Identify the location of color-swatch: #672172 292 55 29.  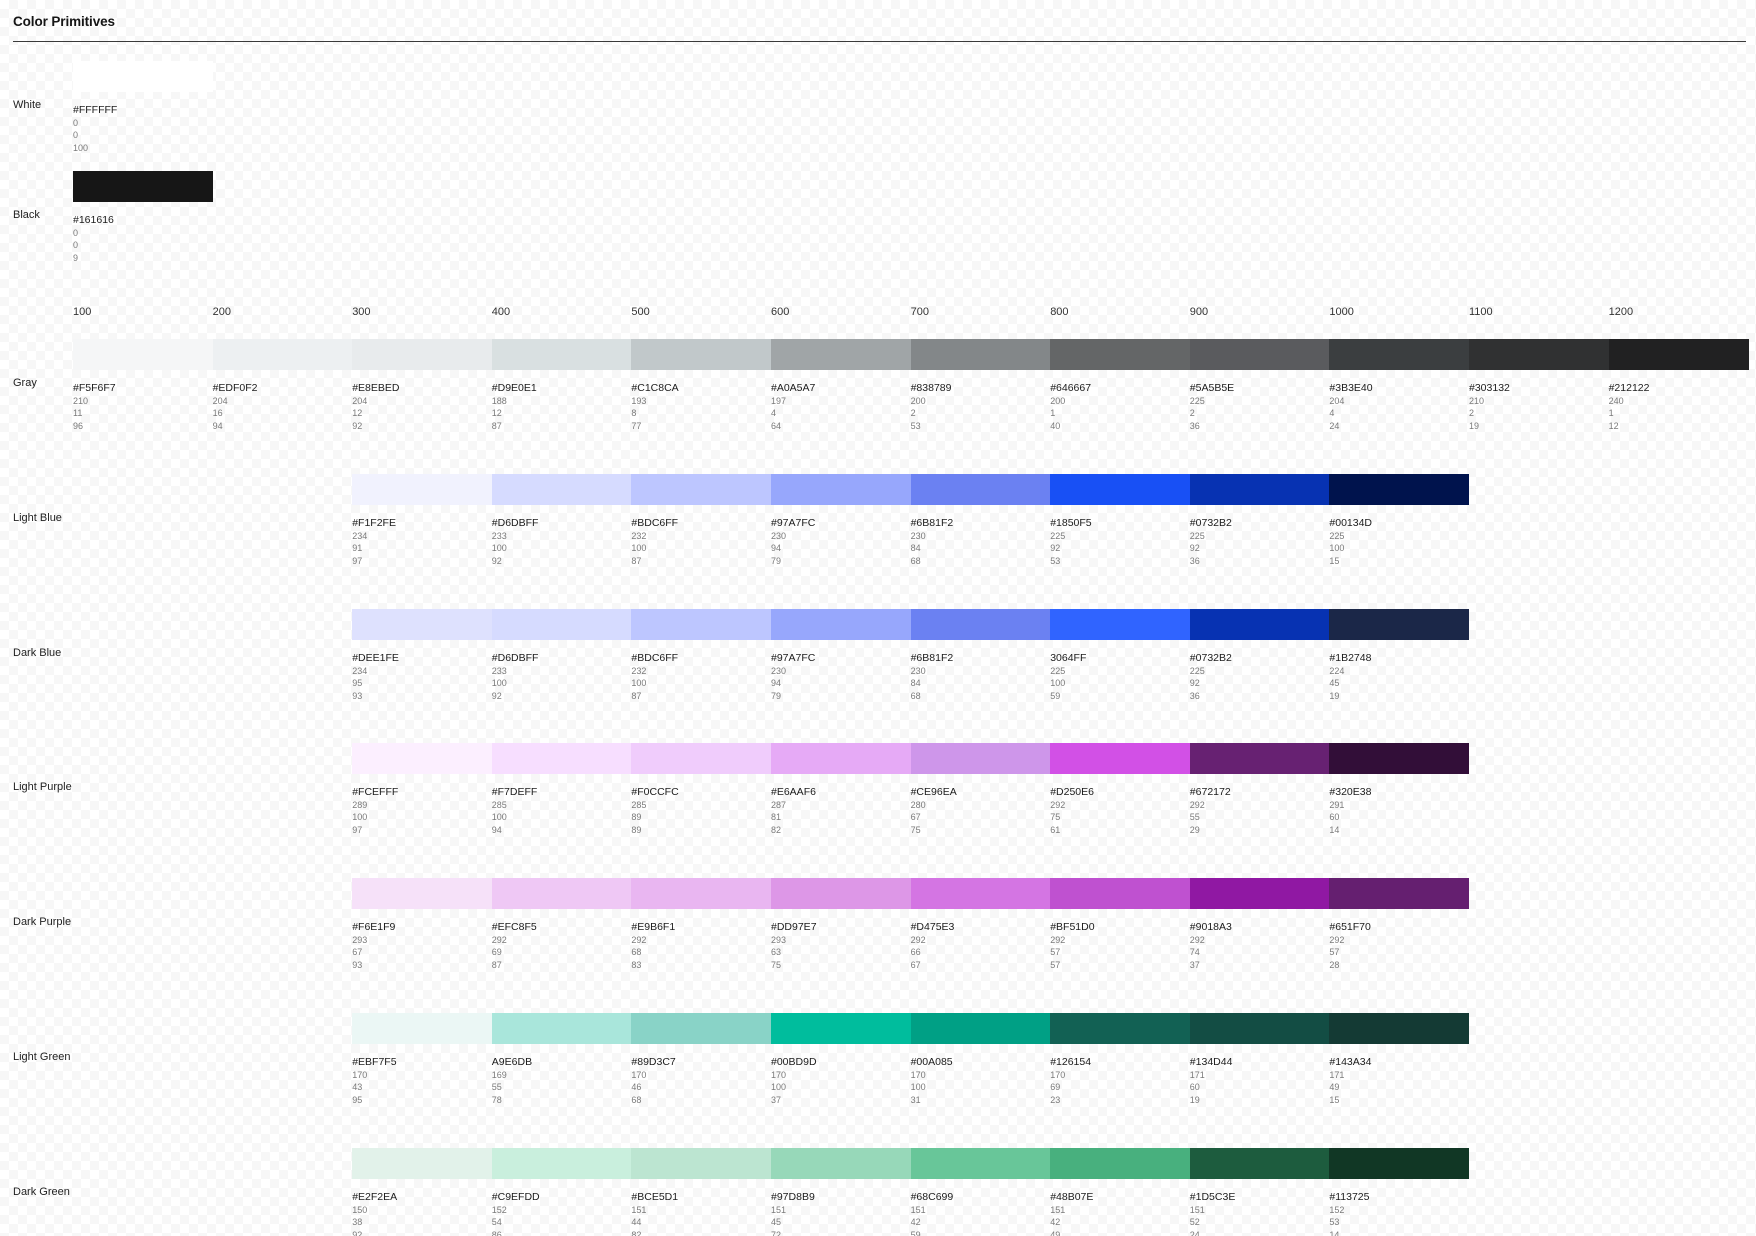
(1259, 789).